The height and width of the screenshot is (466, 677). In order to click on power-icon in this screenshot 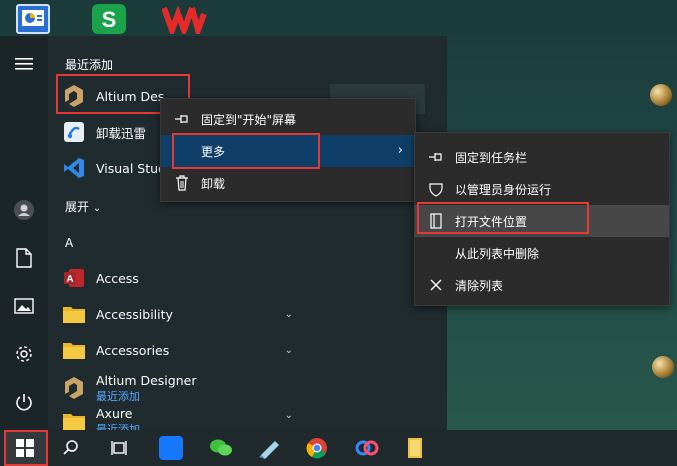, I will do `click(24, 402)`.